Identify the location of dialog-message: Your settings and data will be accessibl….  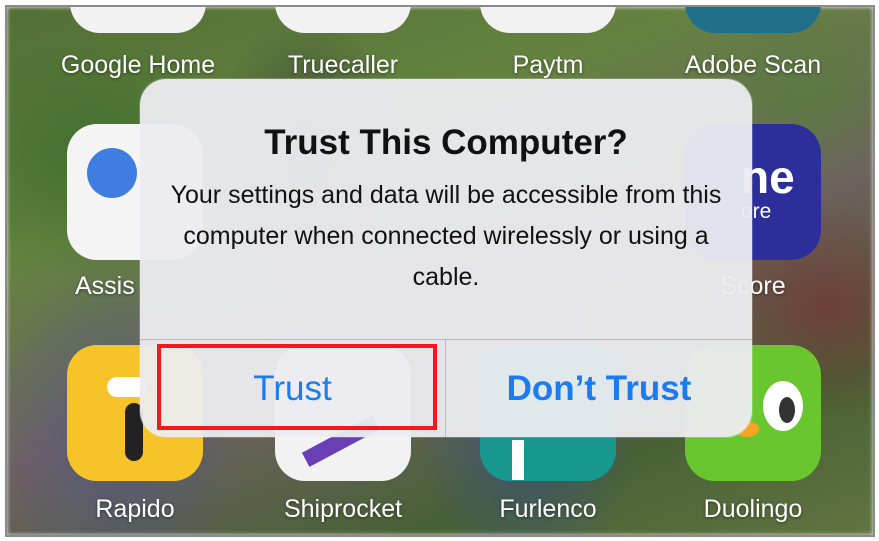
(446, 236).